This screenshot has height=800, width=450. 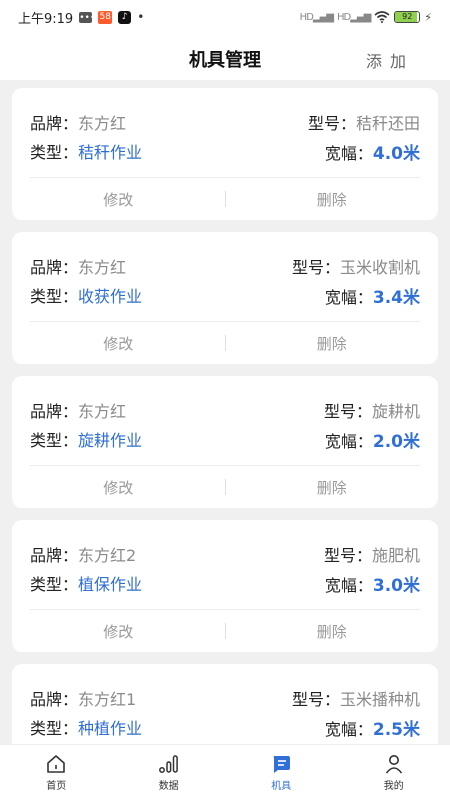 I want to click on tab-home: 首页, so click(x=56, y=772).